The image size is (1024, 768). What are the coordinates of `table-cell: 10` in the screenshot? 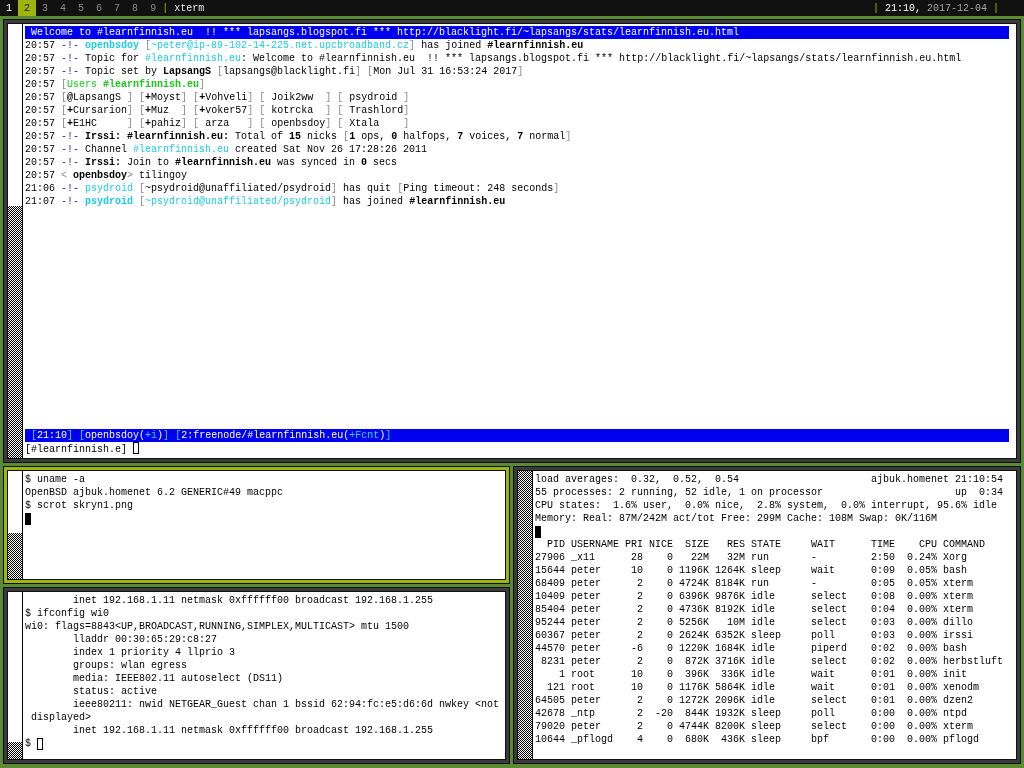 It's located at (637, 570).